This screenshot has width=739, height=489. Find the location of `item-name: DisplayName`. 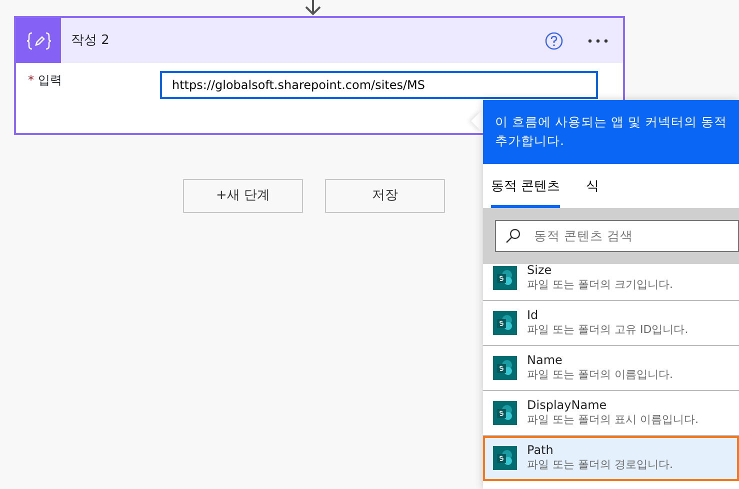

item-name: DisplayName is located at coordinates (567, 406).